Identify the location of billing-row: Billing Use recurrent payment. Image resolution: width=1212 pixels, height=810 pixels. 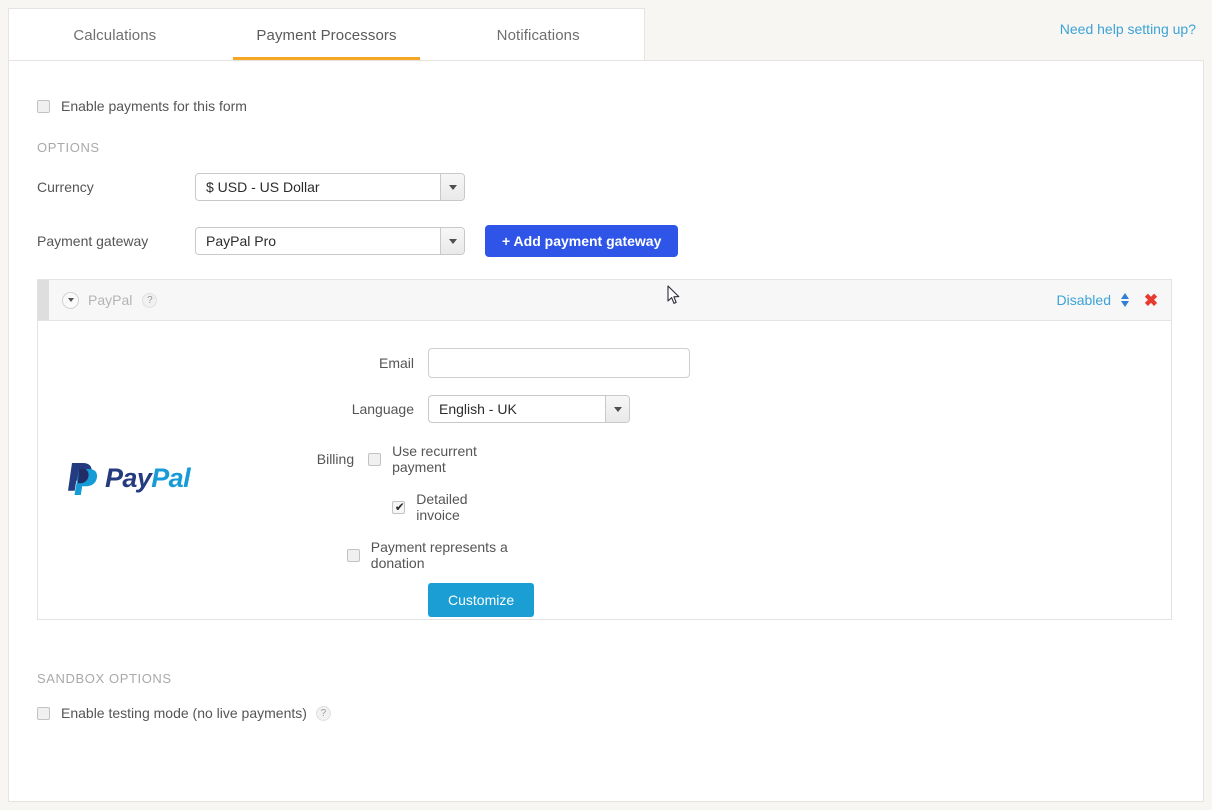
(273, 459).